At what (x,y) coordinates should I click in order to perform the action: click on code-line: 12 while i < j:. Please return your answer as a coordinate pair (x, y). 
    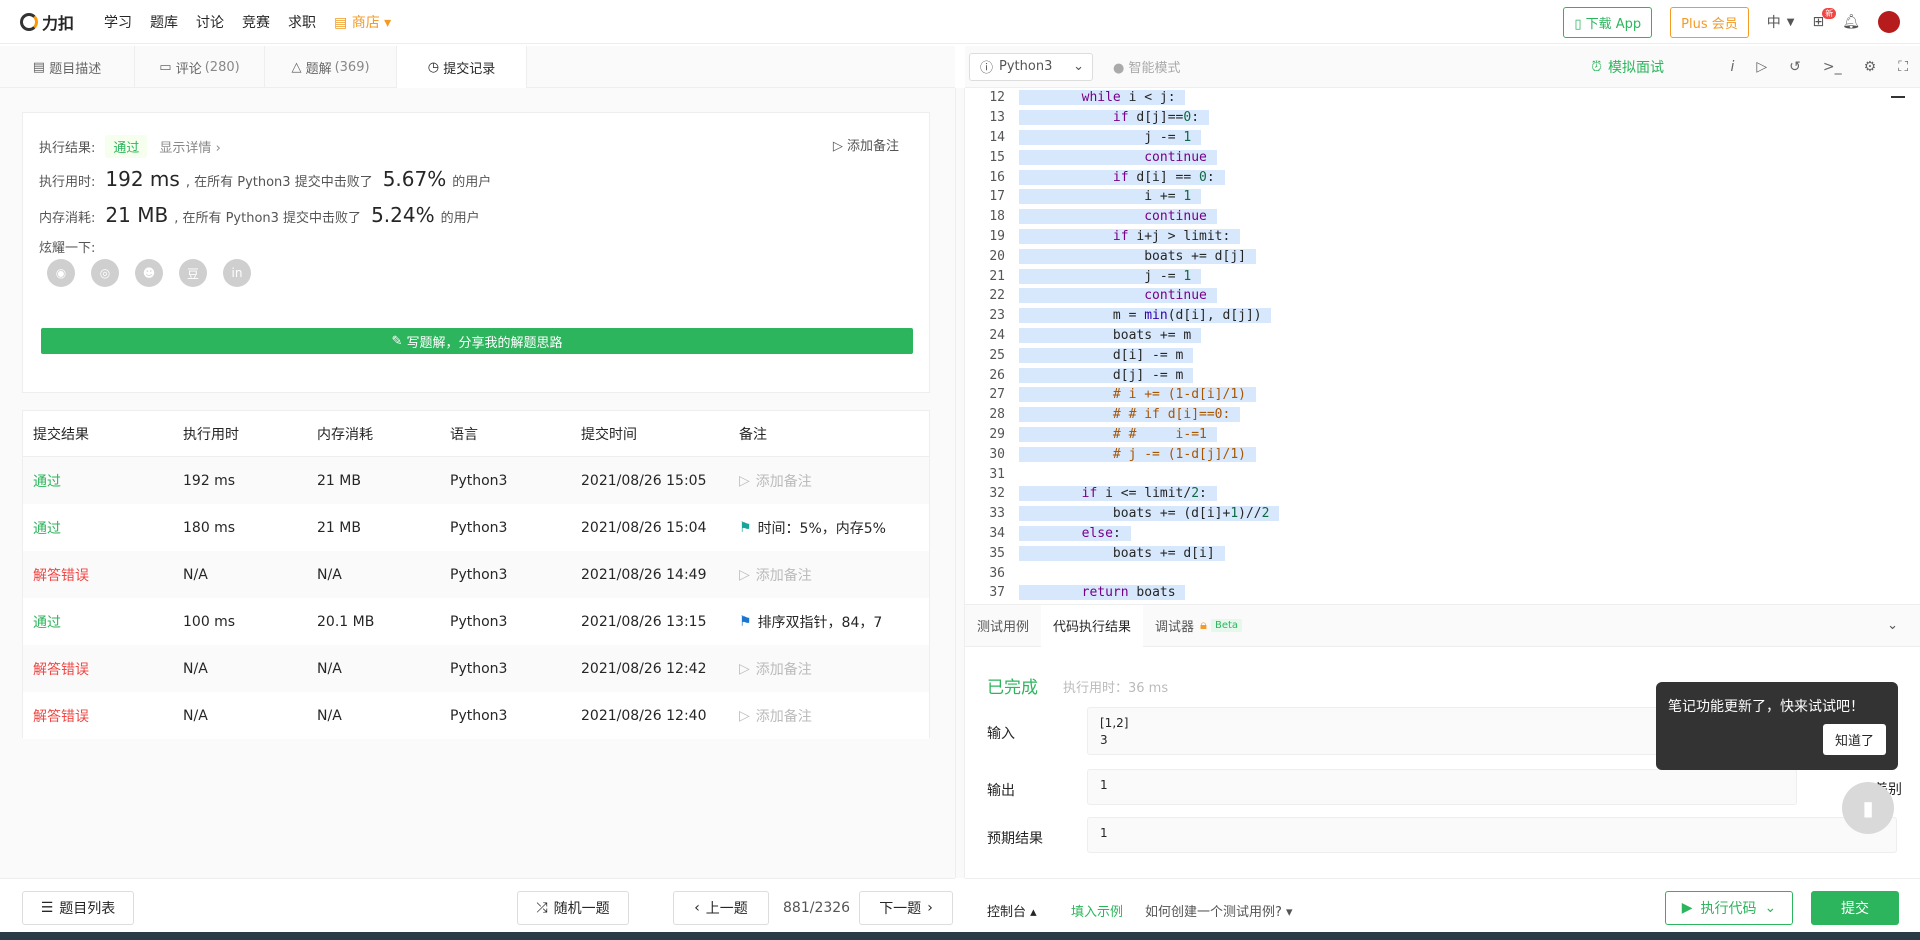
    Looking at the image, I should click on (1435, 98).